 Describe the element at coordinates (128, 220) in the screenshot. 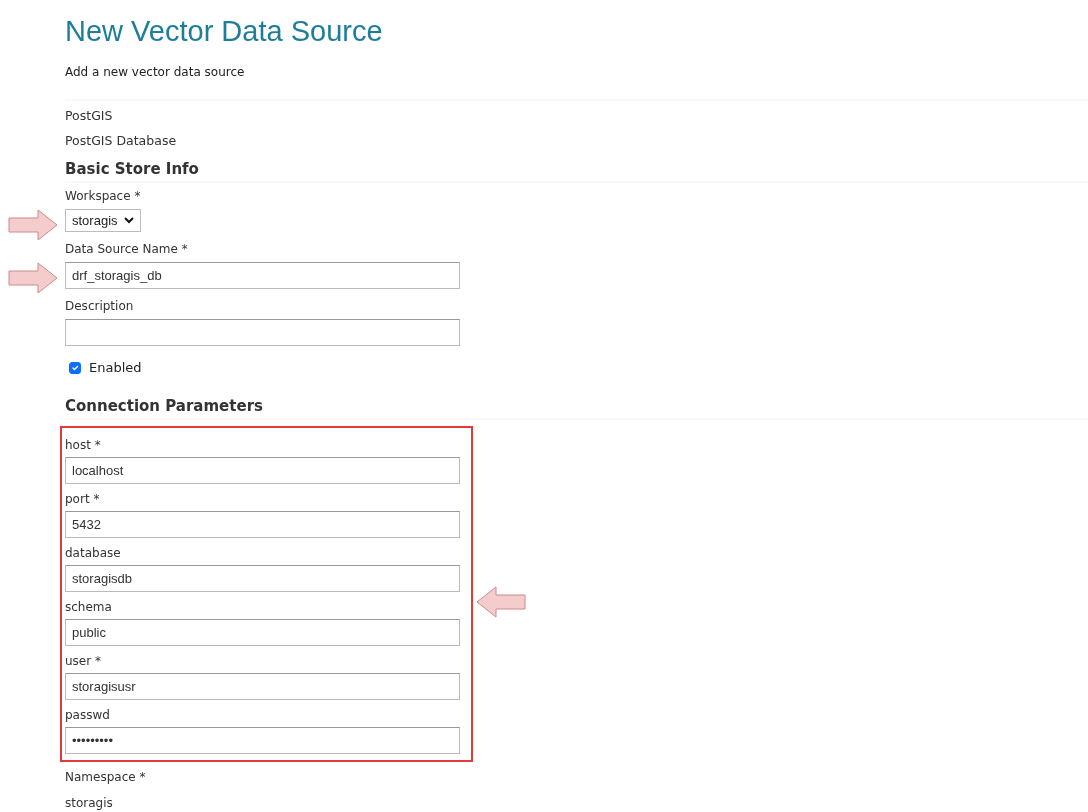

I see `caret-icon` at that location.